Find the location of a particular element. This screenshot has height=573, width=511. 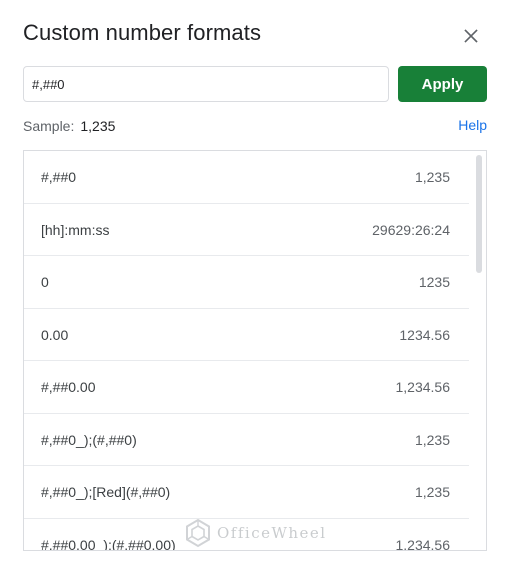

sample-row: Sample: 1,235 is located at coordinates (69, 126).